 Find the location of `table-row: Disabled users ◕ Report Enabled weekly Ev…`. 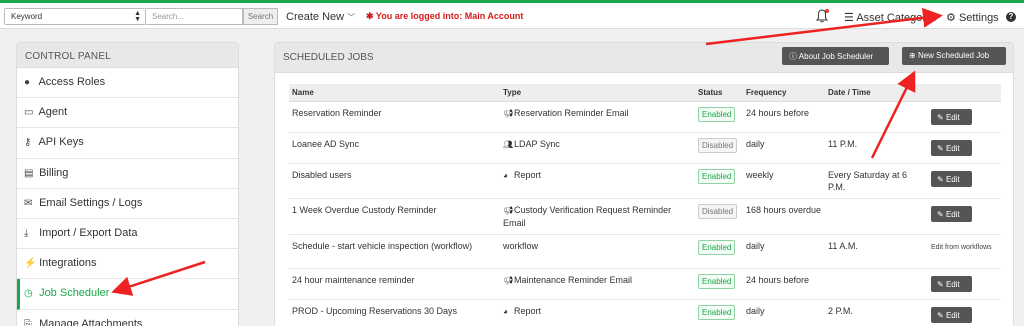

table-row: Disabled users ◕ Report Enabled weekly Ev… is located at coordinates (645, 181).